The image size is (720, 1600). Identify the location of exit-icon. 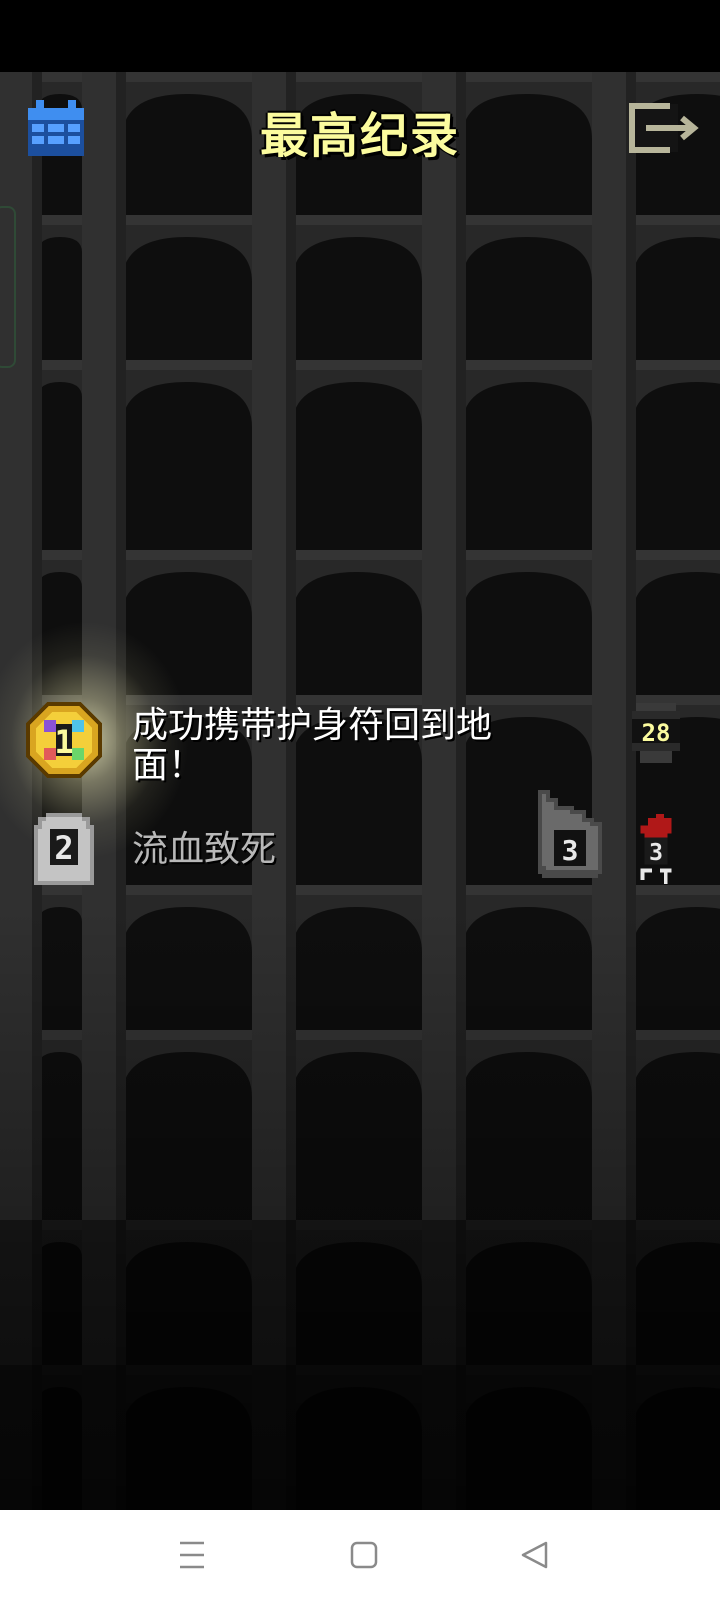
(664, 128).